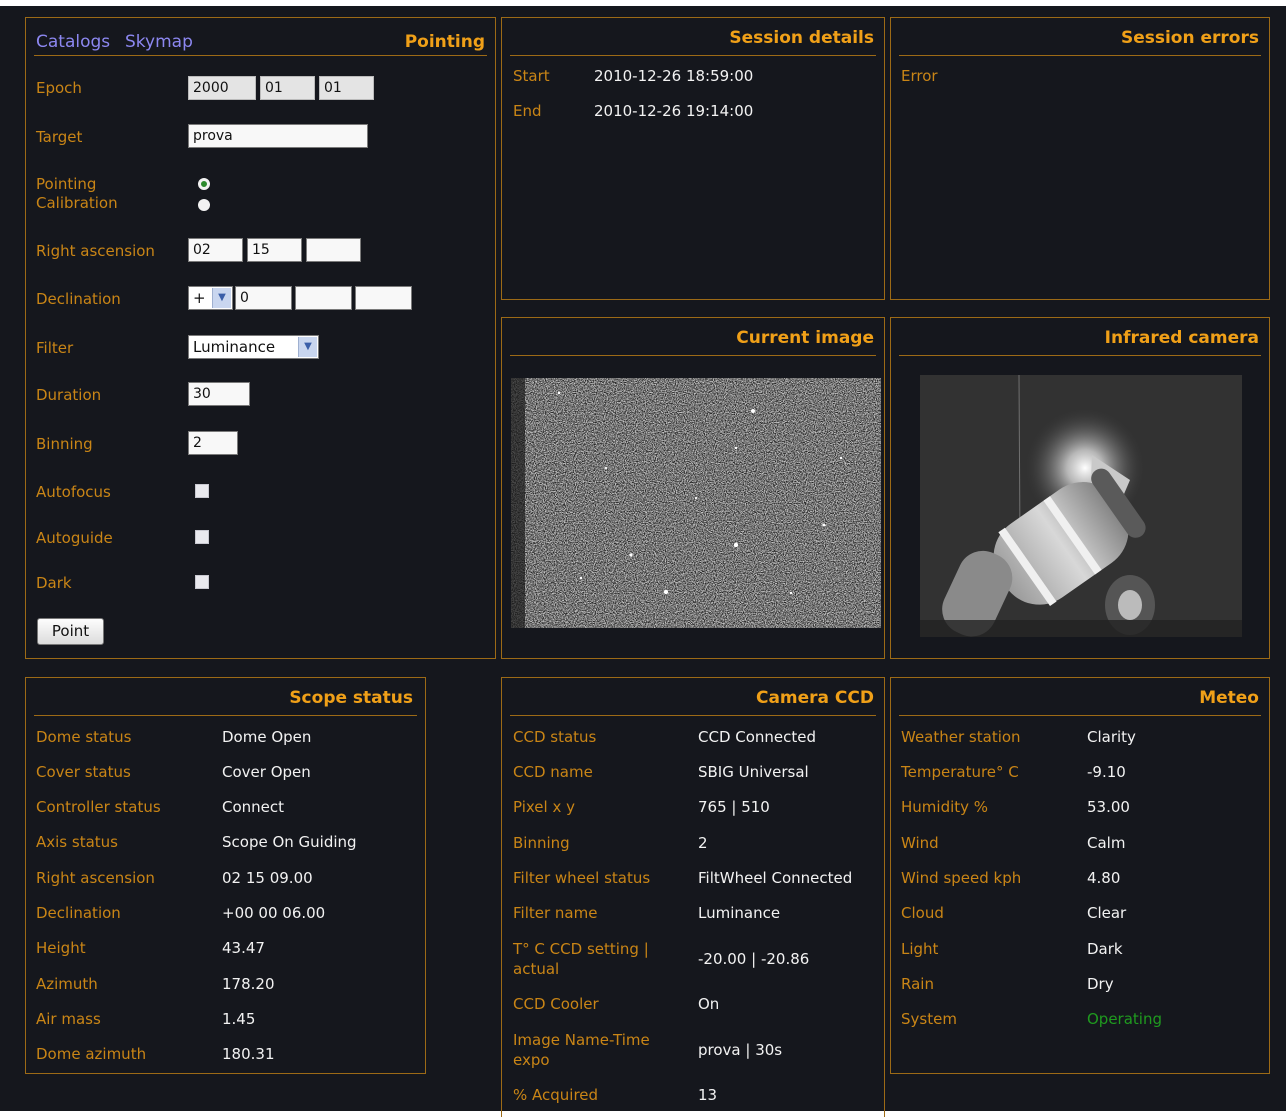 The height and width of the screenshot is (1117, 1286). I want to click on meteo-title: Meteo, so click(1229, 698).